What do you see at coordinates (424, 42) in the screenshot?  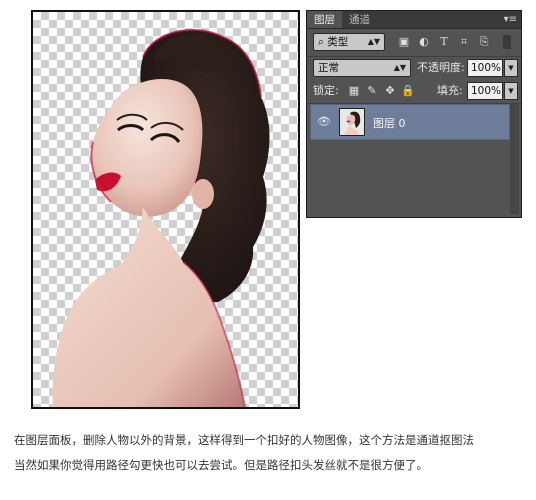 I see `adjustment-filter-icon: ◐` at bounding box center [424, 42].